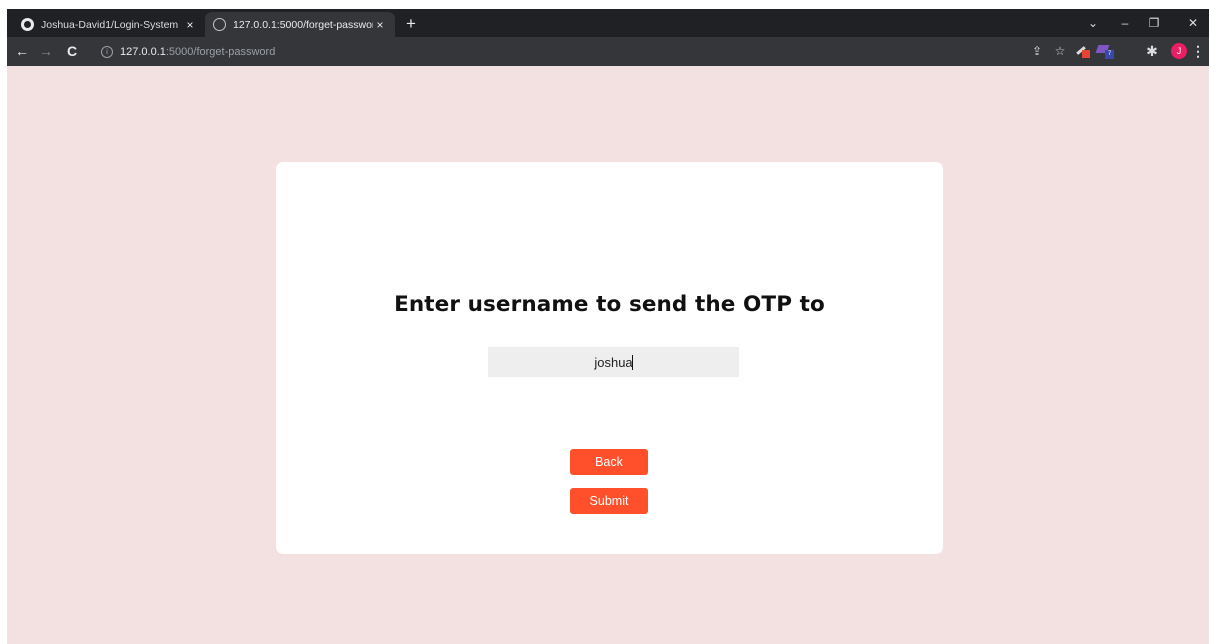 This screenshot has height=644, width=1209. Describe the element at coordinates (613, 362) in the screenshot. I see `username-input` at that location.